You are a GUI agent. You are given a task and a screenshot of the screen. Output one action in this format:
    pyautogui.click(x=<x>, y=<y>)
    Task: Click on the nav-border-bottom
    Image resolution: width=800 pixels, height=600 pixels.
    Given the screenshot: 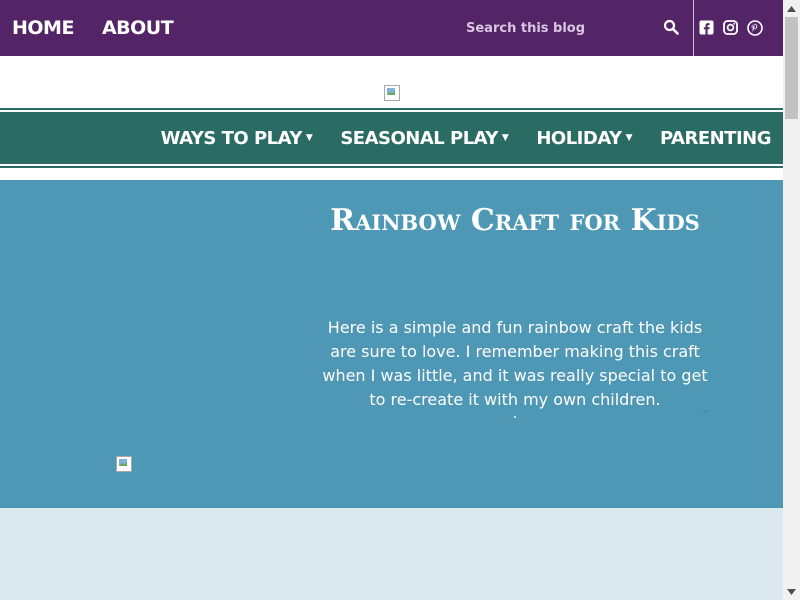 What is the action you would take?
    pyautogui.click(x=391, y=167)
    